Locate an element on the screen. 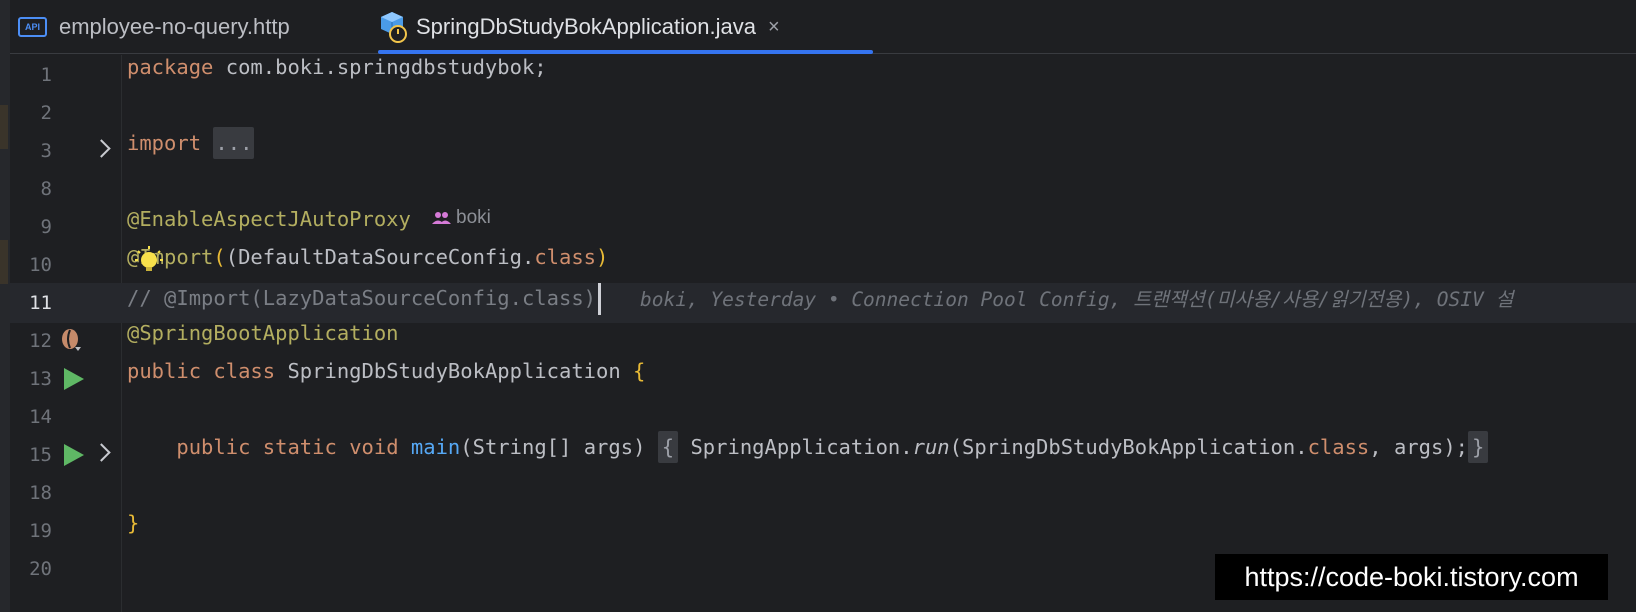 The image size is (1636, 612). tab-spring-application: SpringDbStudyBokApplication.java × is located at coordinates (625, 27).